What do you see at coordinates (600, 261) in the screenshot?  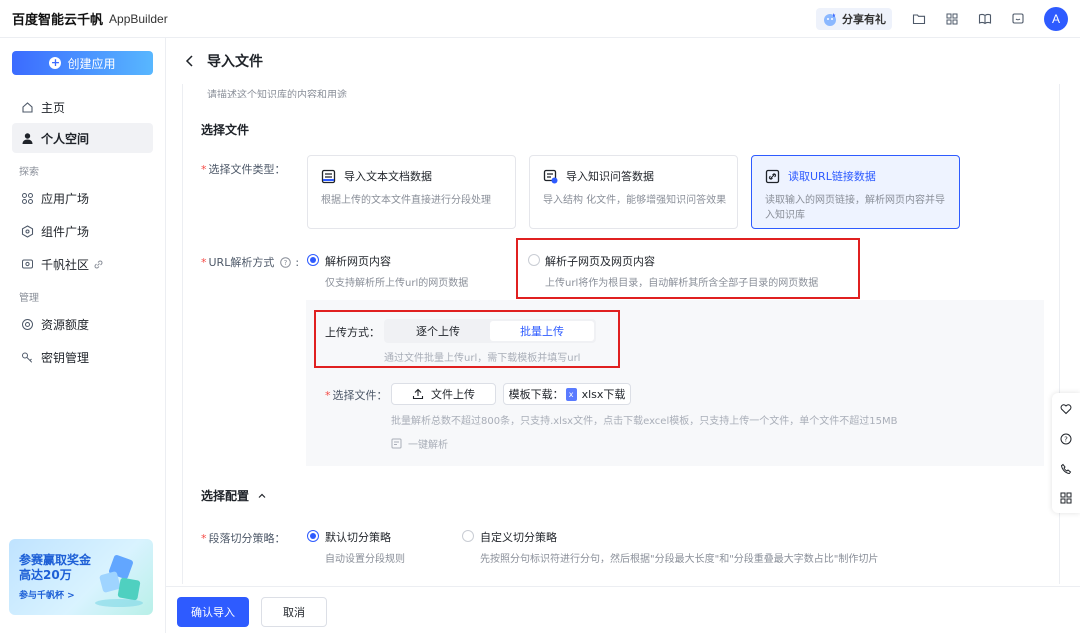 I see `option-parse-subpages: 解析子网页及网页内容` at bounding box center [600, 261].